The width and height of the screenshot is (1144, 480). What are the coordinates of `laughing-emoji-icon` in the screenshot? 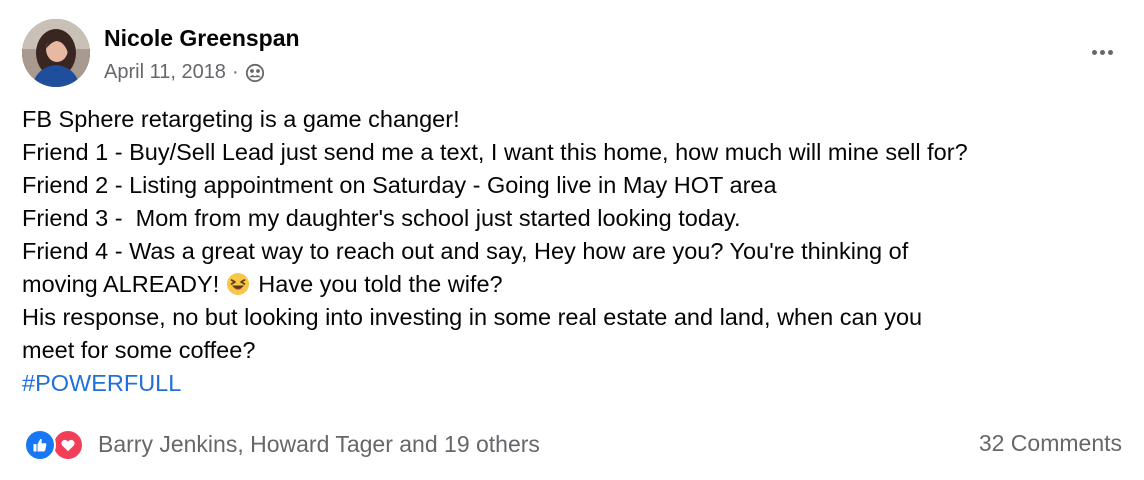 It's located at (238, 284).